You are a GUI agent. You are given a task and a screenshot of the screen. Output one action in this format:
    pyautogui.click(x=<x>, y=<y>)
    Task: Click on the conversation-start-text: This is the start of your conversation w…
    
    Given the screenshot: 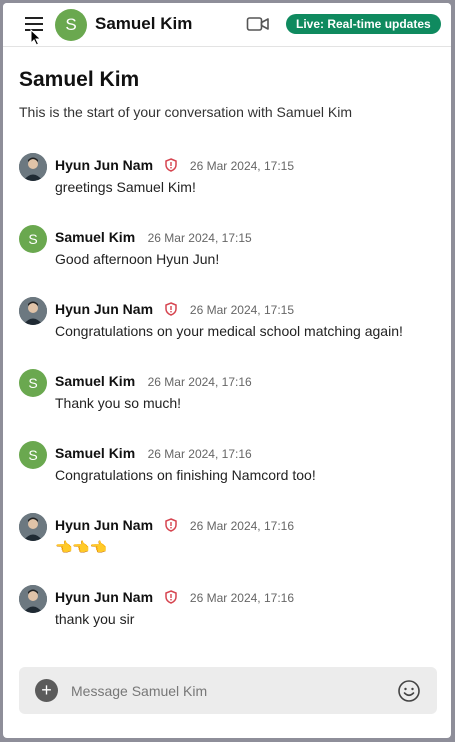 What is the action you would take?
    pyautogui.click(x=186, y=112)
    